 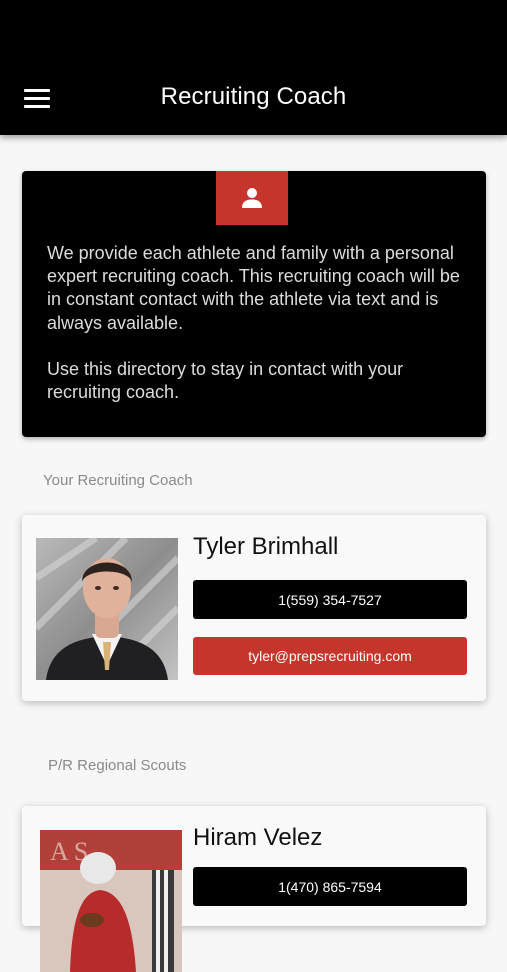 What do you see at coordinates (118, 480) in the screenshot?
I see `your-coach-section-label: Your Recruiting Coach` at bounding box center [118, 480].